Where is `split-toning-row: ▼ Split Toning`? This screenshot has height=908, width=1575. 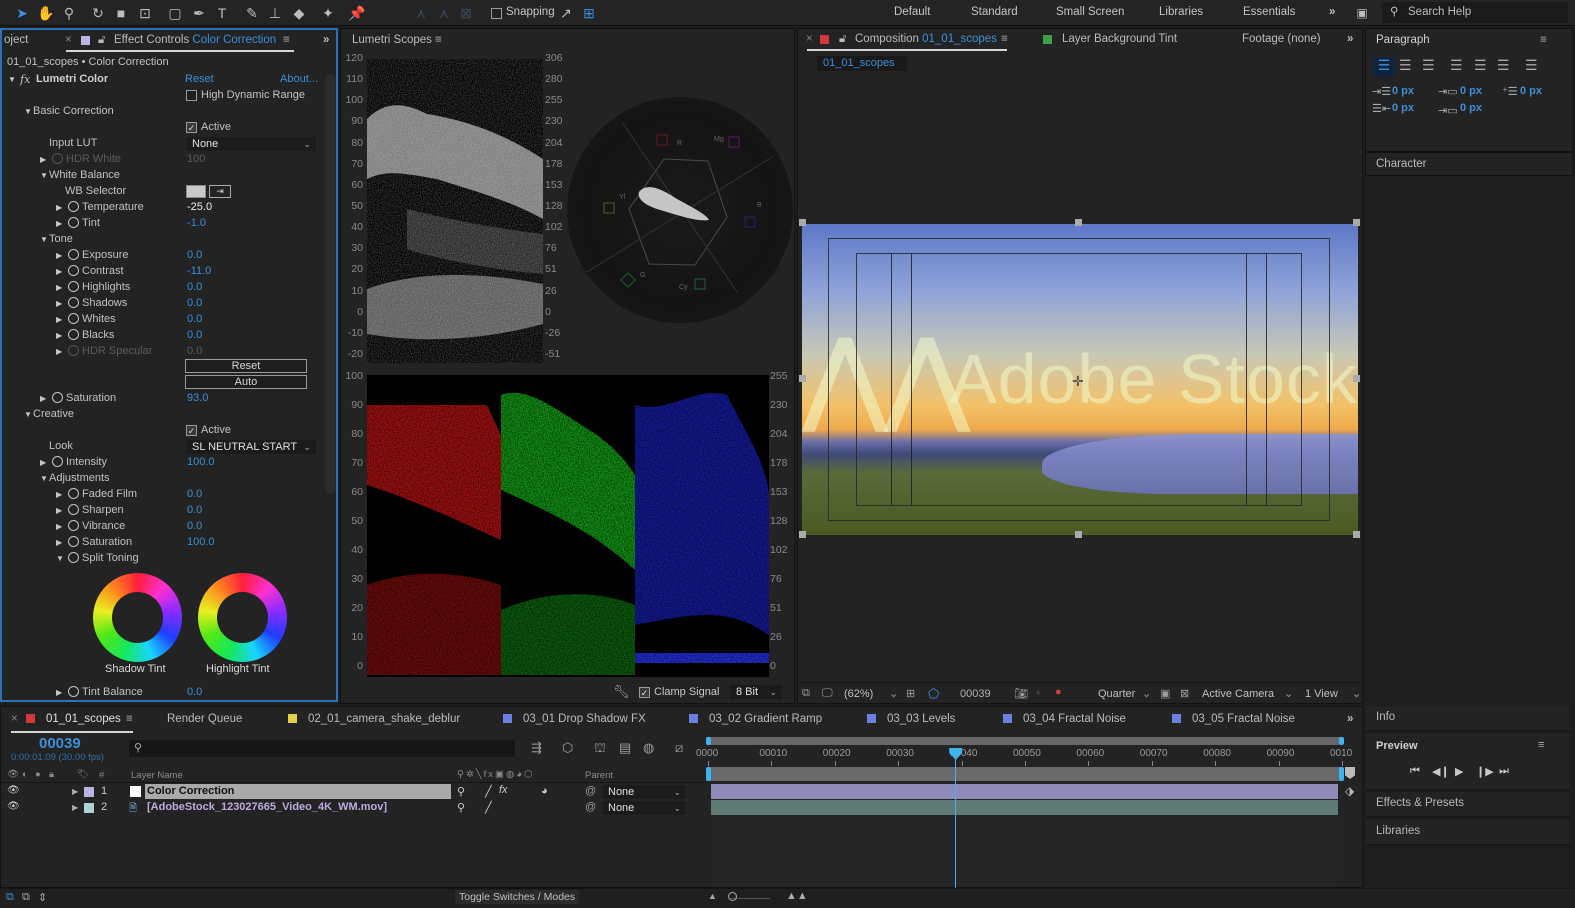 split-toning-row: ▼ Split Toning is located at coordinates (162, 559).